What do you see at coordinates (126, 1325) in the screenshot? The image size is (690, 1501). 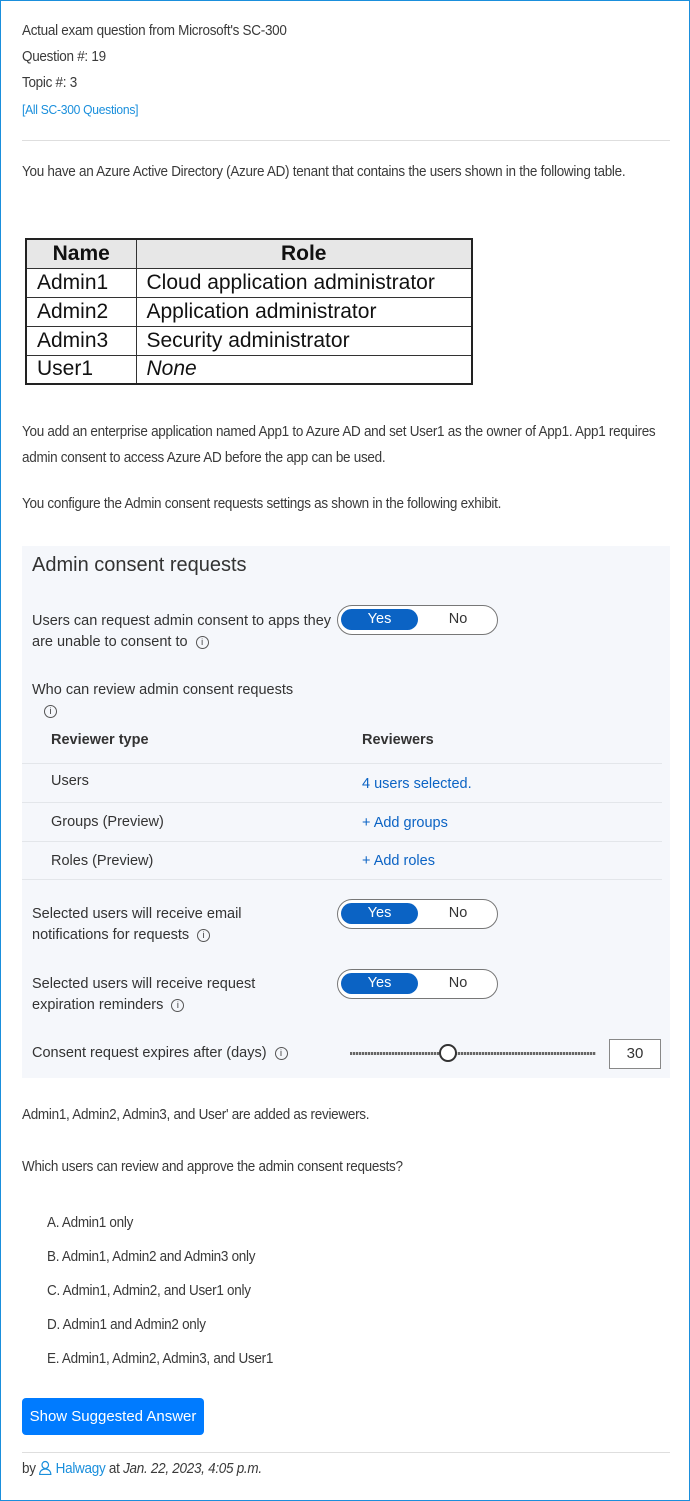 I see `option-d: D. Admin1 and Admin2 only` at bounding box center [126, 1325].